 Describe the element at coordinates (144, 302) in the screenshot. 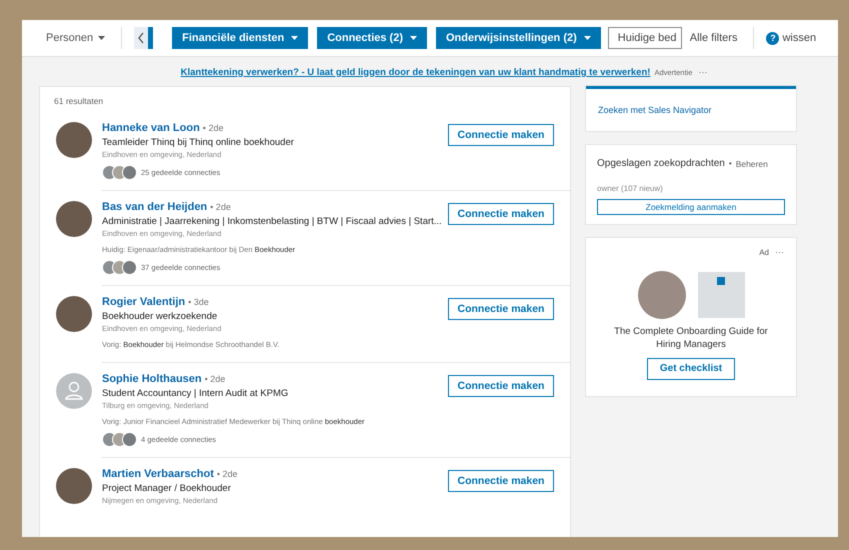

I see `person-name-link: Rogier Valentijn` at that location.